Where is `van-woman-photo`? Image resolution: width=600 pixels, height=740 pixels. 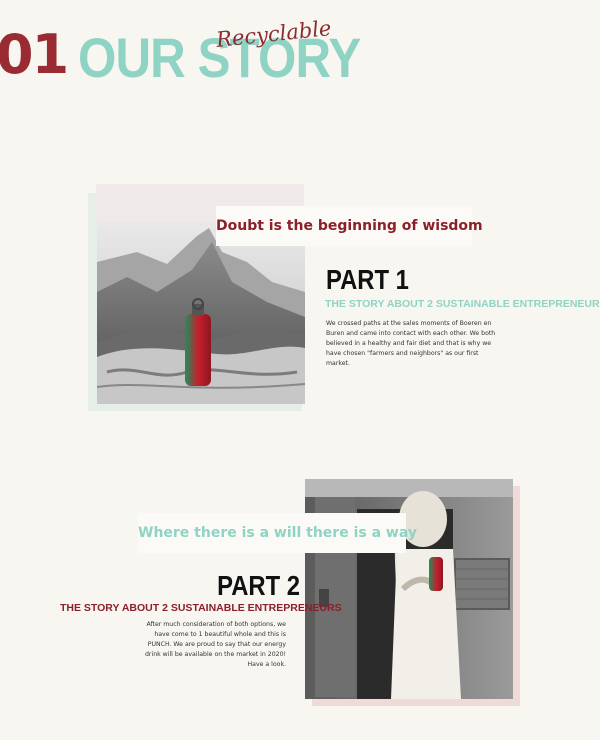 van-woman-photo is located at coordinates (409, 589).